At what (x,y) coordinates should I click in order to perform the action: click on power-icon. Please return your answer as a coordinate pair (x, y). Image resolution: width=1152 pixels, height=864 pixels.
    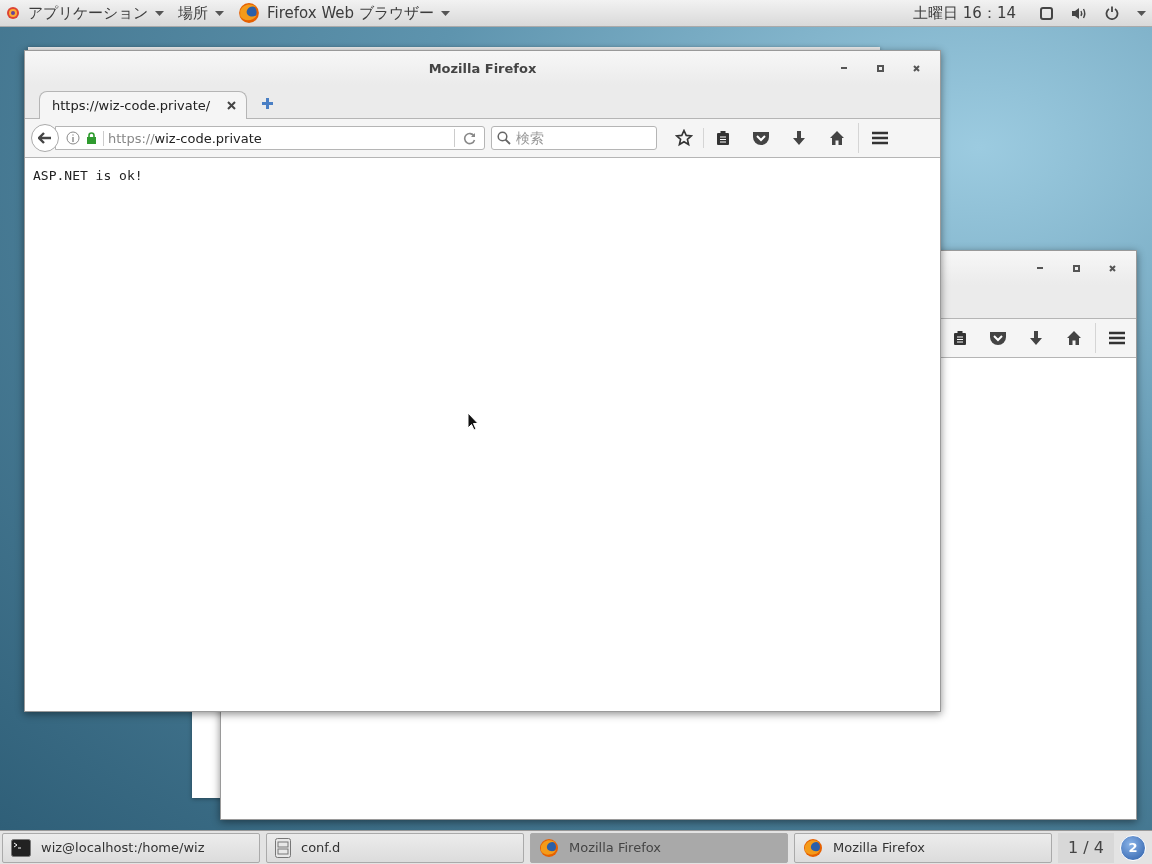
    Looking at the image, I should click on (1112, 13).